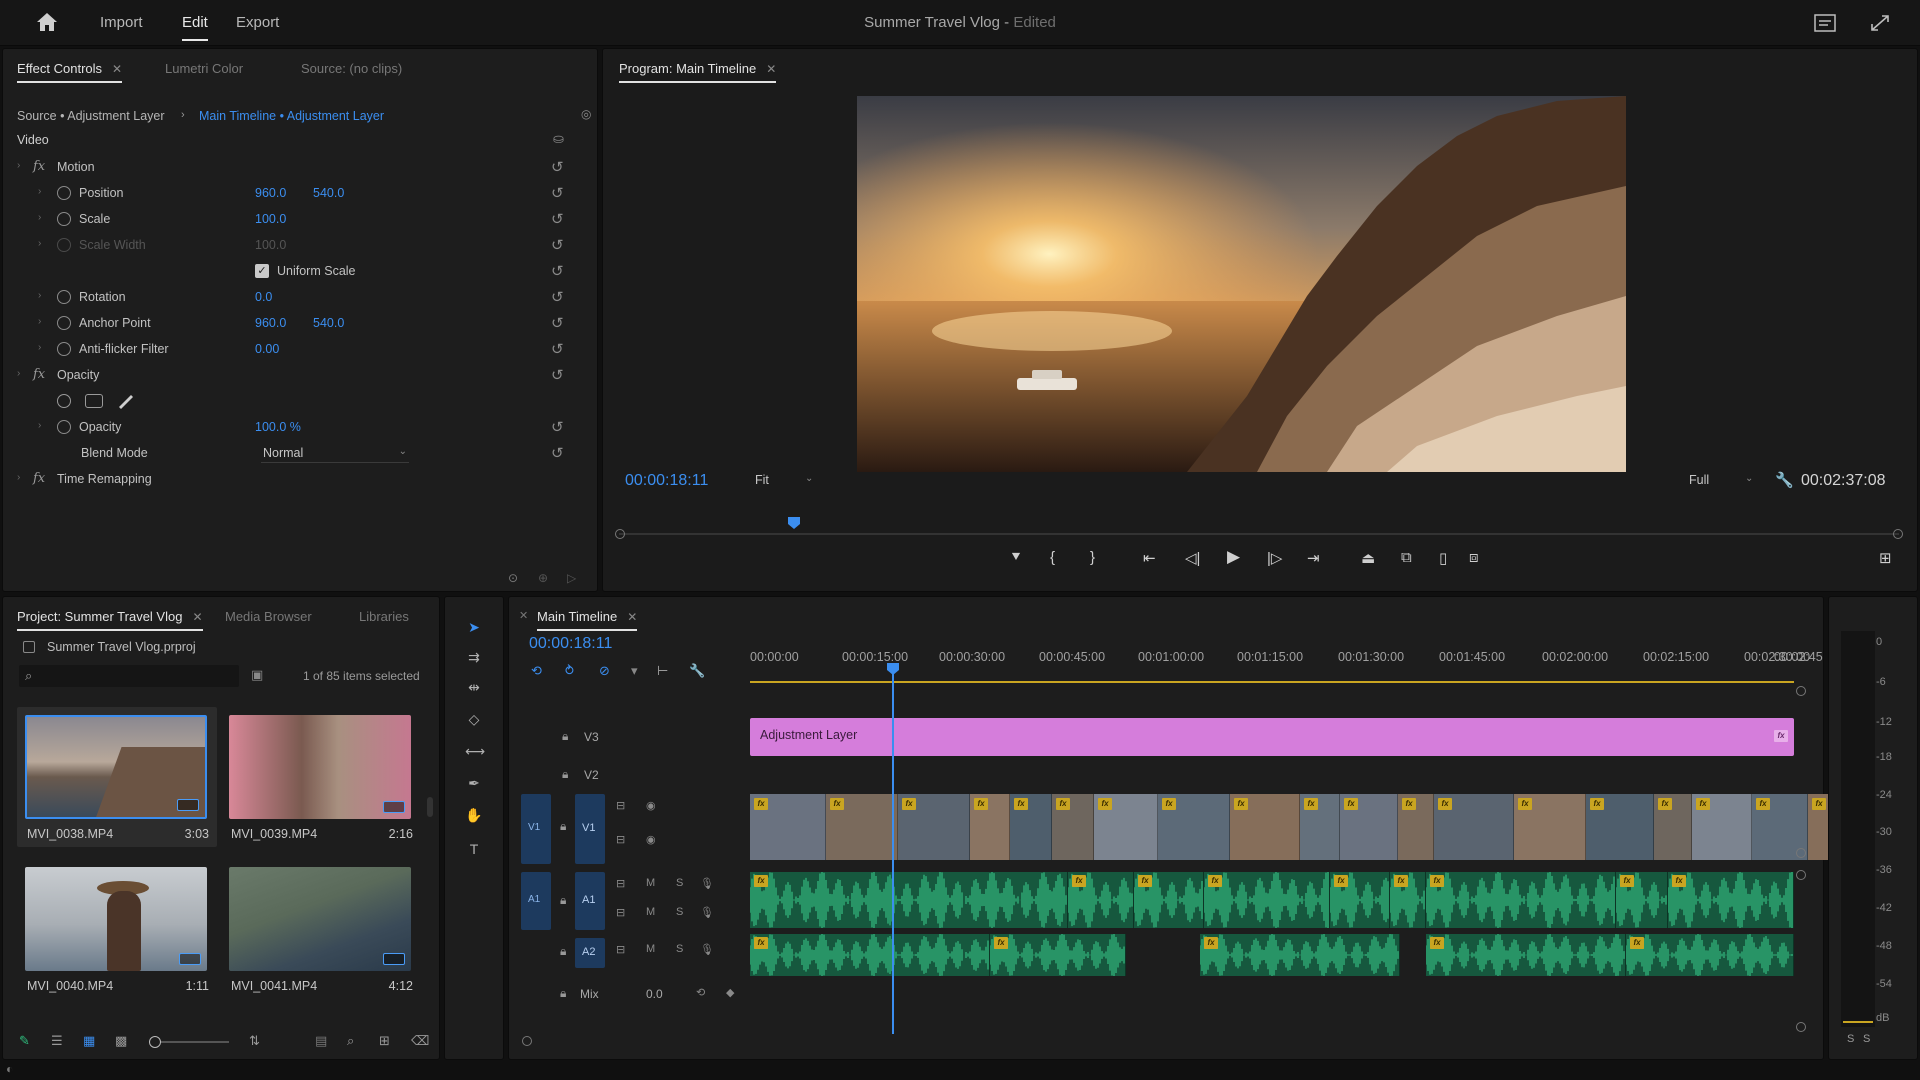 The image size is (1920, 1080). Describe the element at coordinates (587, 620) in the screenshot. I see `tab-main-timeline: Main Timeline ✕` at that location.